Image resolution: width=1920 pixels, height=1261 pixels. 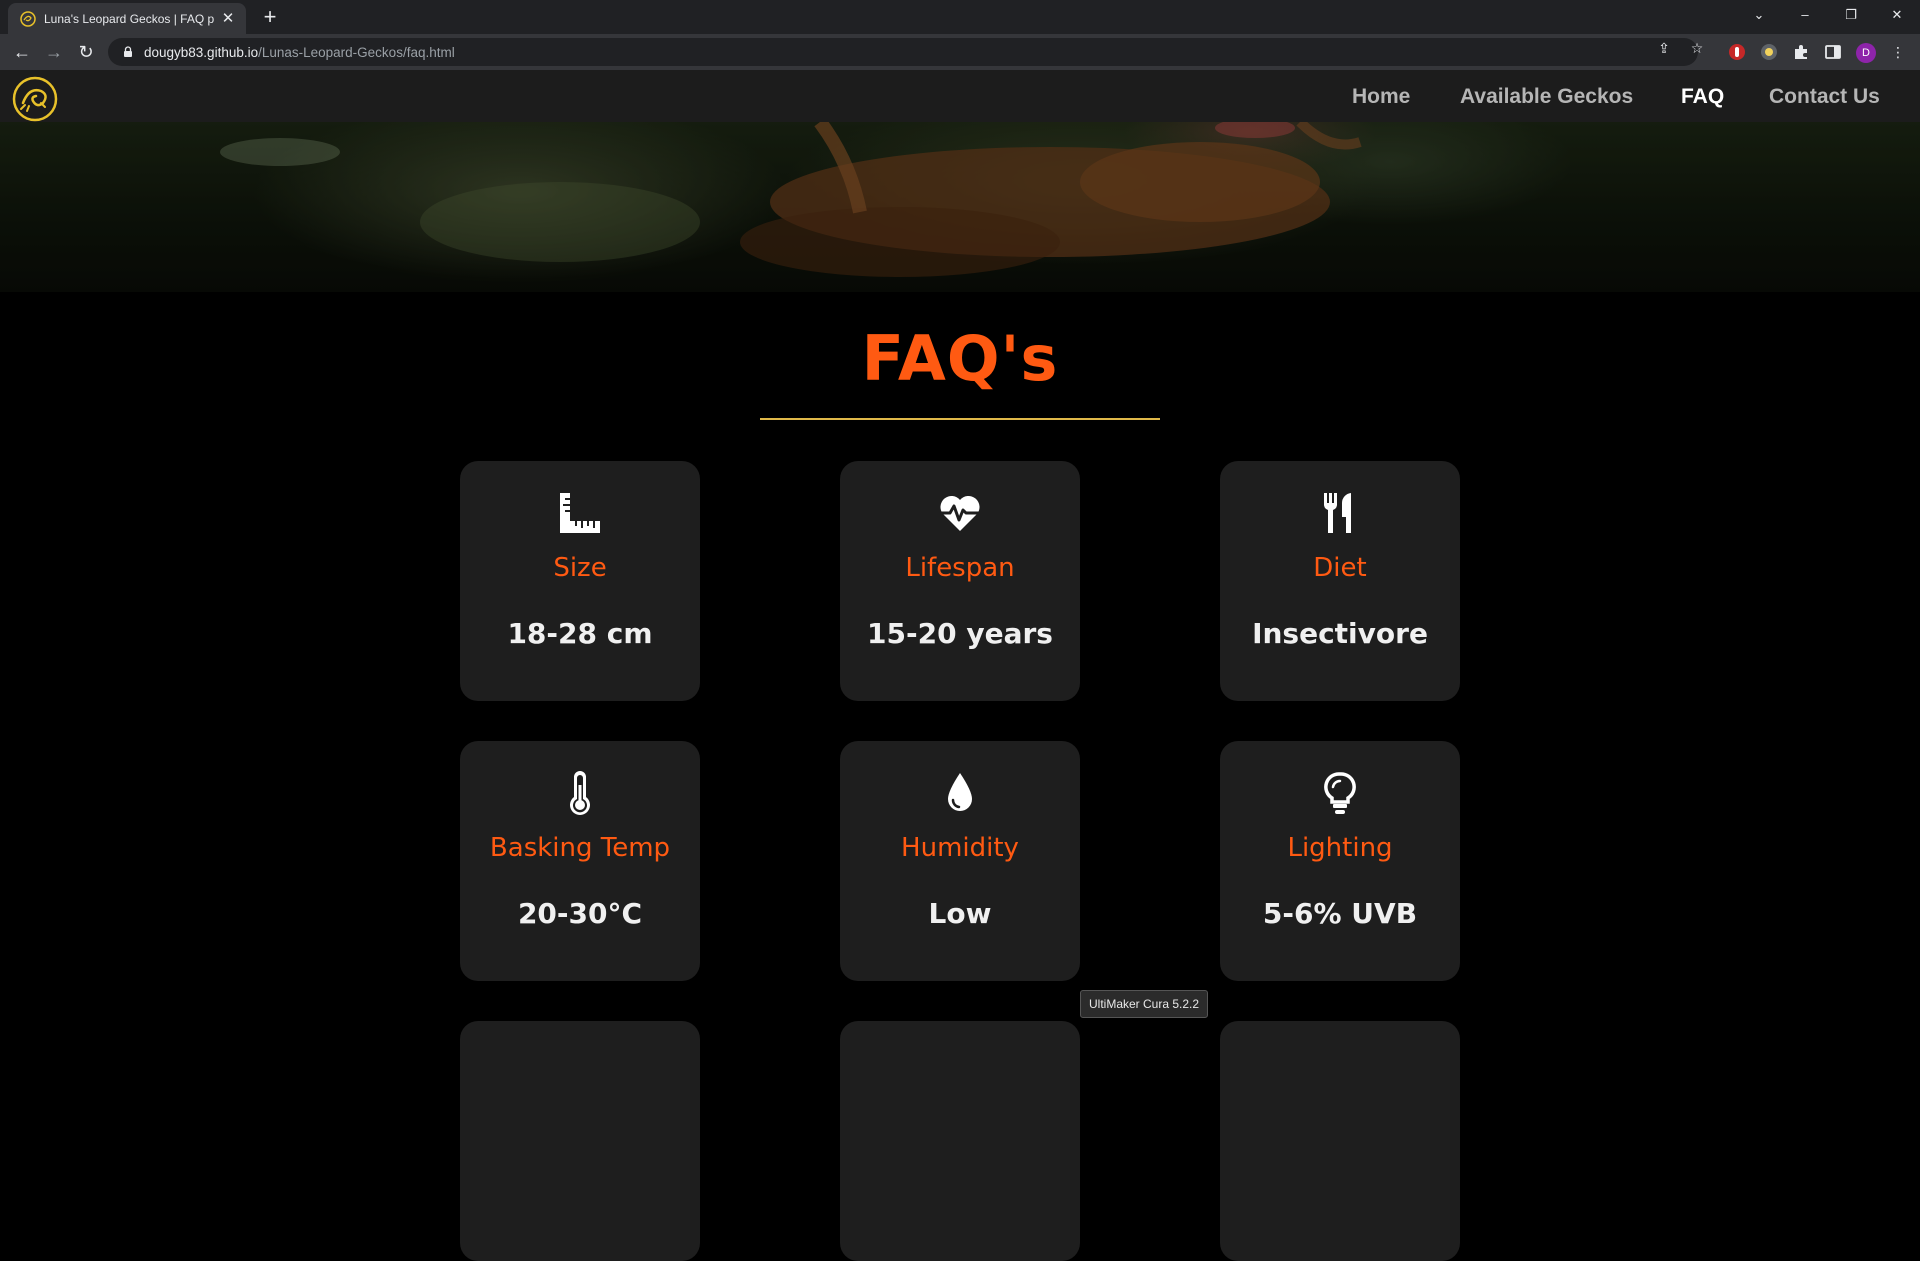 What do you see at coordinates (1337, 513) in the screenshot?
I see `utensils-icon` at bounding box center [1337, 513].